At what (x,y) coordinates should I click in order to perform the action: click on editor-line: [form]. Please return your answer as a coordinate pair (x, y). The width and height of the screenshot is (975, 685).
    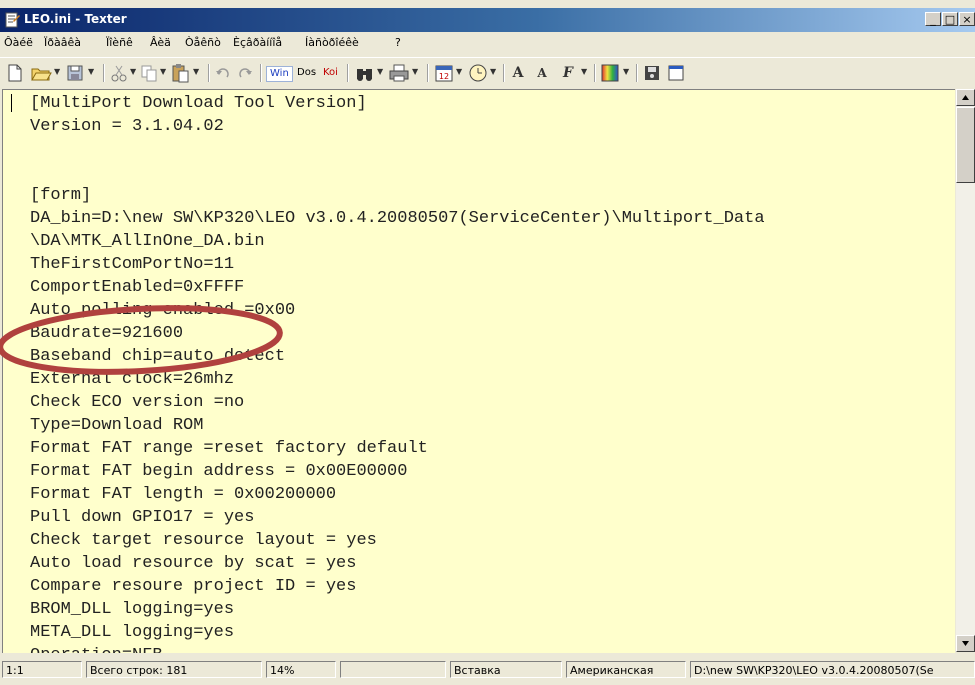
    Looking at the image, I should click on (61, 195).